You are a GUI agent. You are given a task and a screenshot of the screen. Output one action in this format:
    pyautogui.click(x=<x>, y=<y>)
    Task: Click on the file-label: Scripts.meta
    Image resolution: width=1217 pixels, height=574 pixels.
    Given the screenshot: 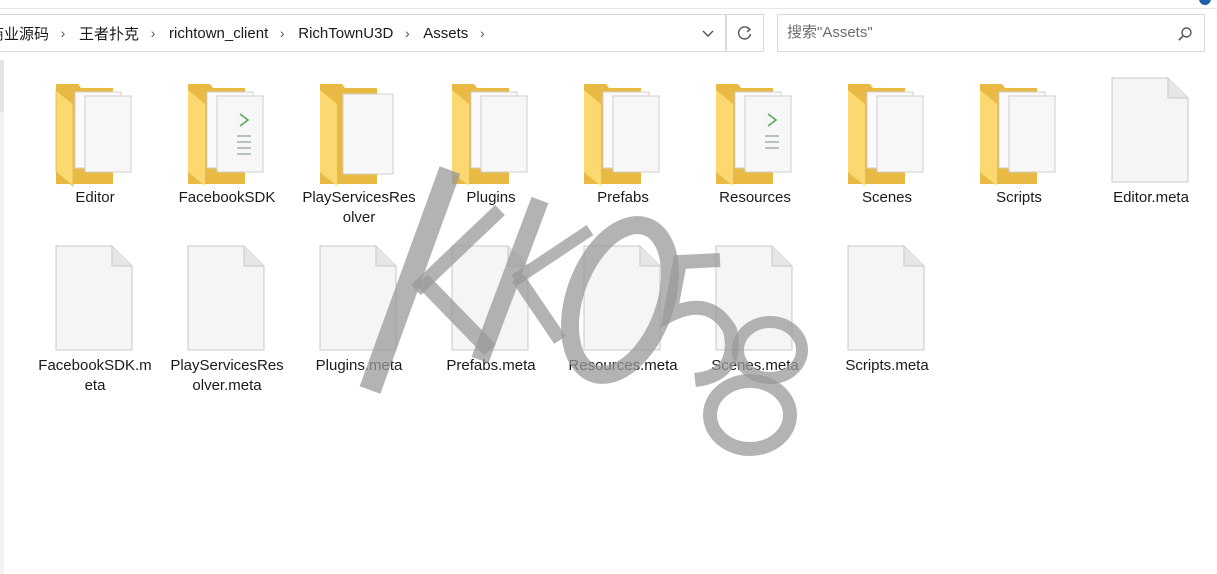 What is the action you would take?
    pyautogui.click(x=887, y=365)
    